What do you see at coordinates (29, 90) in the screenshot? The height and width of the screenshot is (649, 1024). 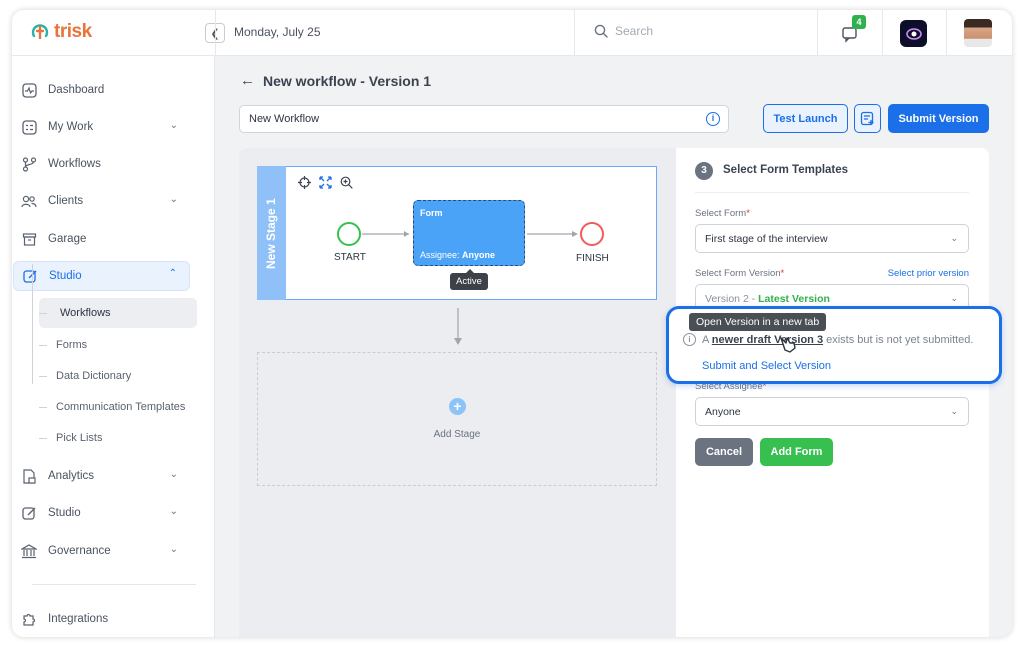 I see `dashboard-icon` at bounding box center [29, 90].